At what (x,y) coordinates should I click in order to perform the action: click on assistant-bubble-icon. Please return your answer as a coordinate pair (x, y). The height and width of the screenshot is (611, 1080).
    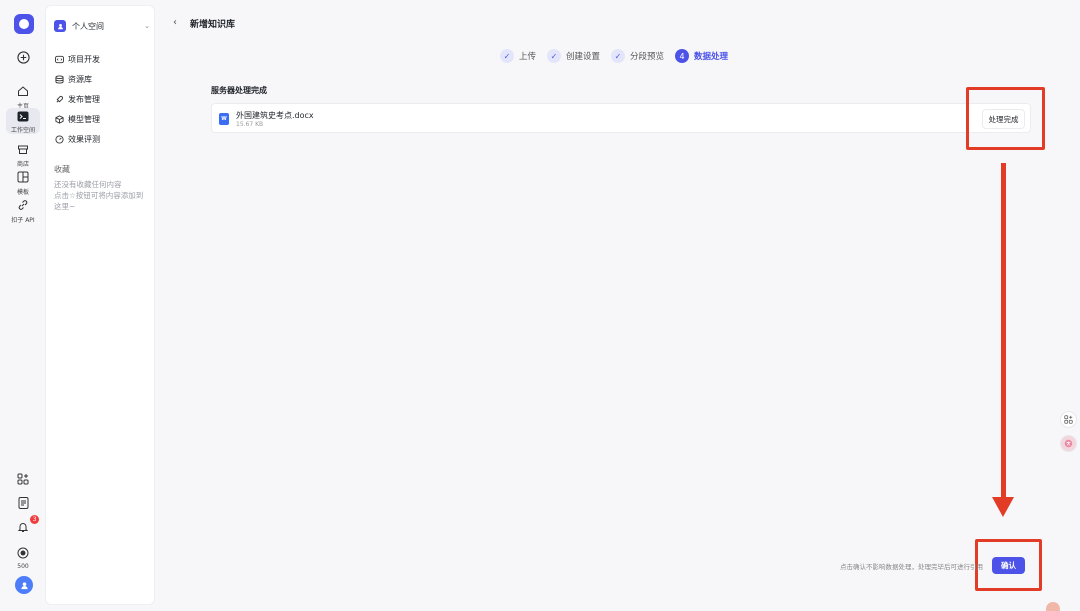
    Looking at the image, I should click on (1053, 606).